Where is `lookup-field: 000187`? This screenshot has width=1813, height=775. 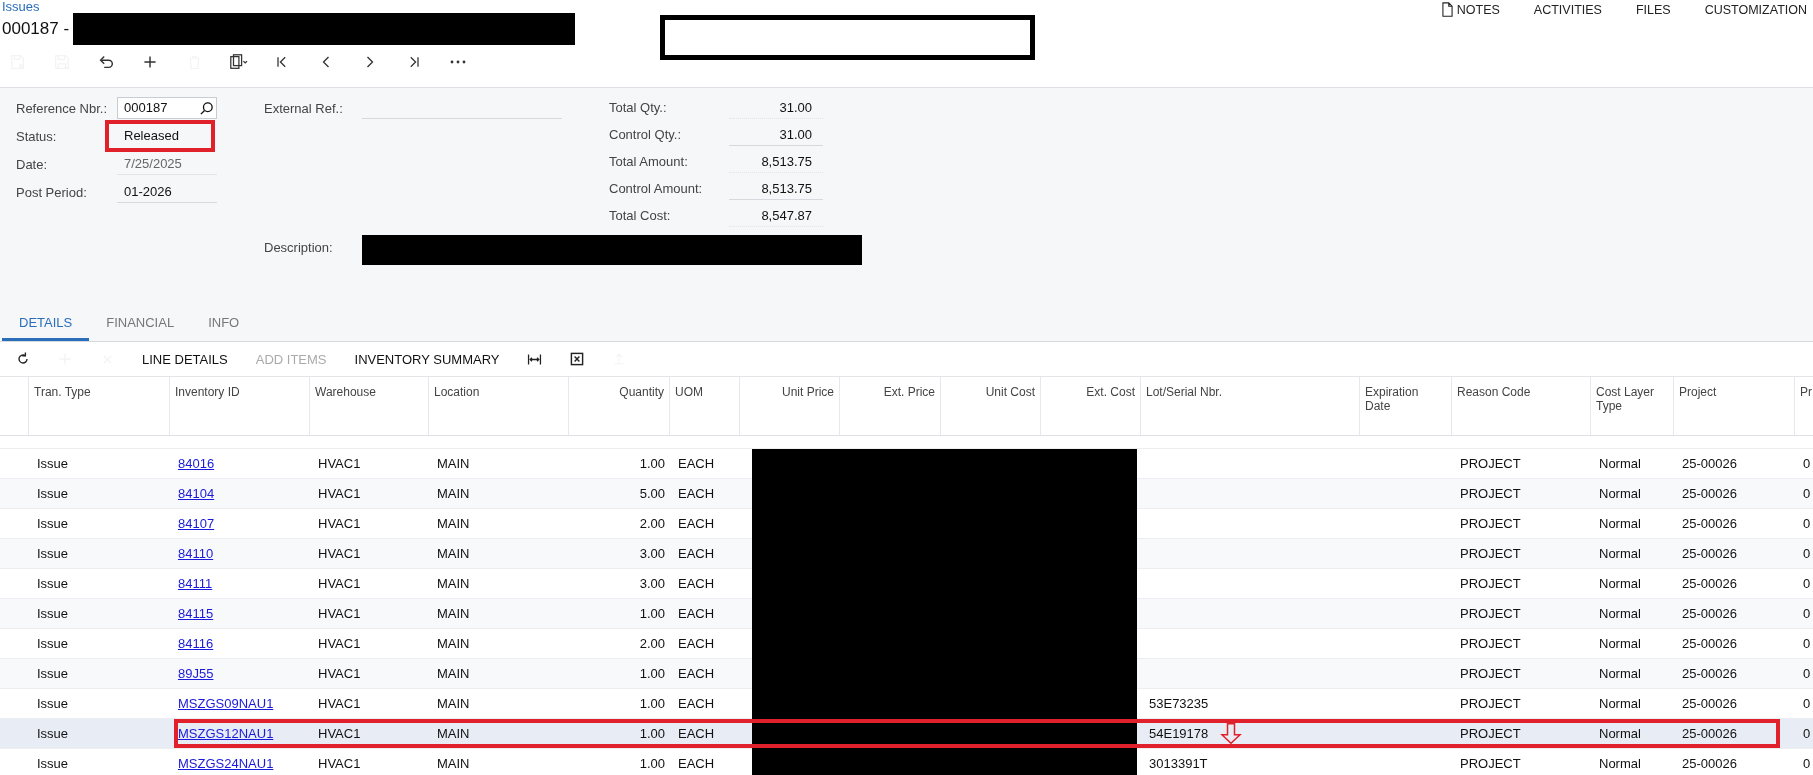 lookup-field: 000187 is located at coordinates (167, 108).